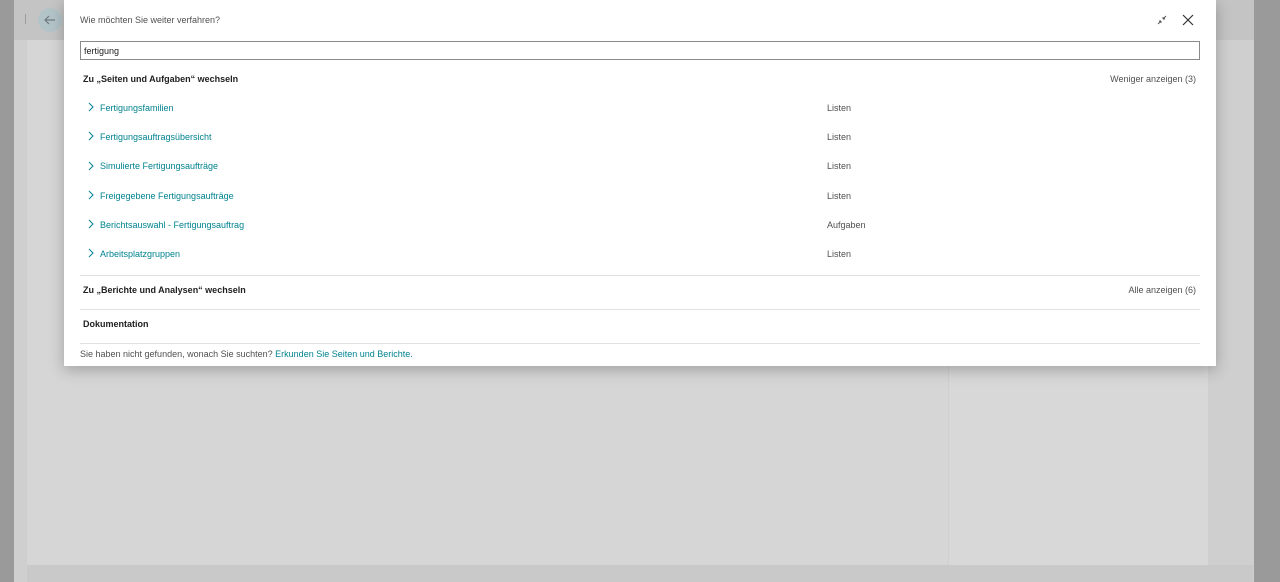 The image size is (1280, 582). Describe the element at coordinates (150, 20) in the screenshot. I see `dialog-title: Wie möchten Sie weiter verfahren?` at that location.